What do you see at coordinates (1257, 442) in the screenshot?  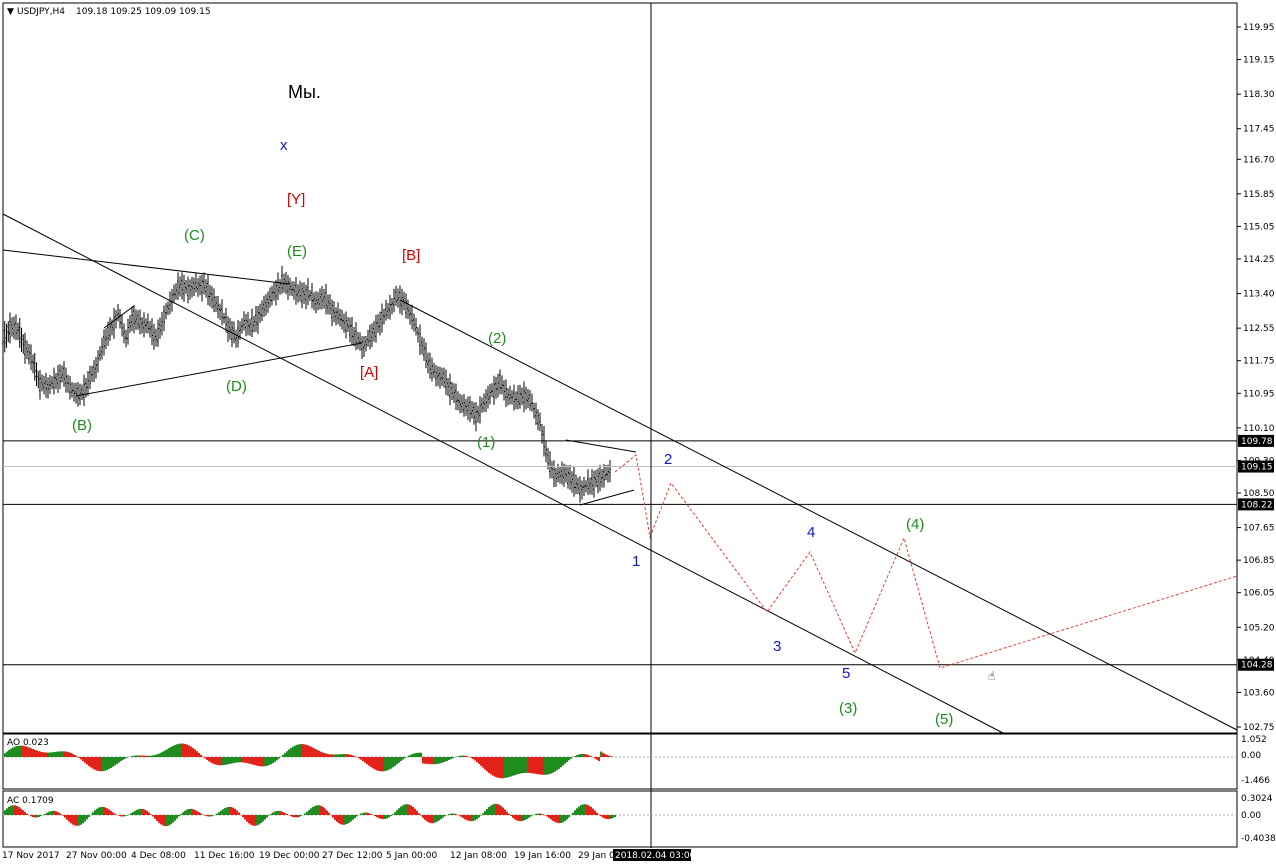 I see `price-tag-label: 109.78` at bounding box center [1257, 442].